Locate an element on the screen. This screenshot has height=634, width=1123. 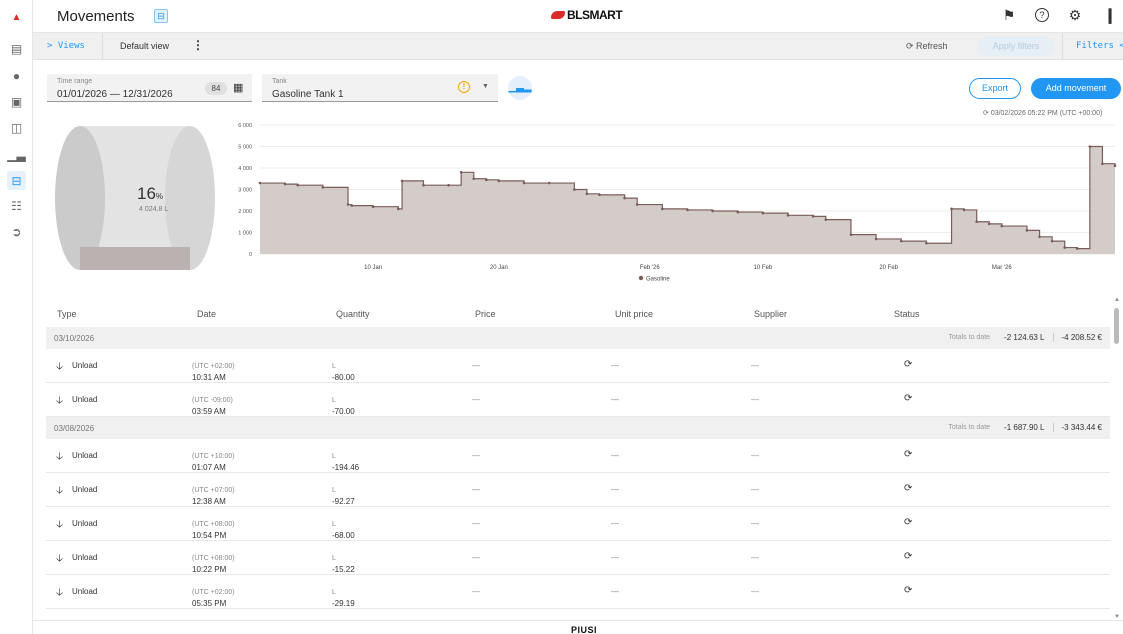
sync-timestamp-text: 03/02/2026 05:22 PM (UTC +00:00) is located at coordinates (1046, 113).